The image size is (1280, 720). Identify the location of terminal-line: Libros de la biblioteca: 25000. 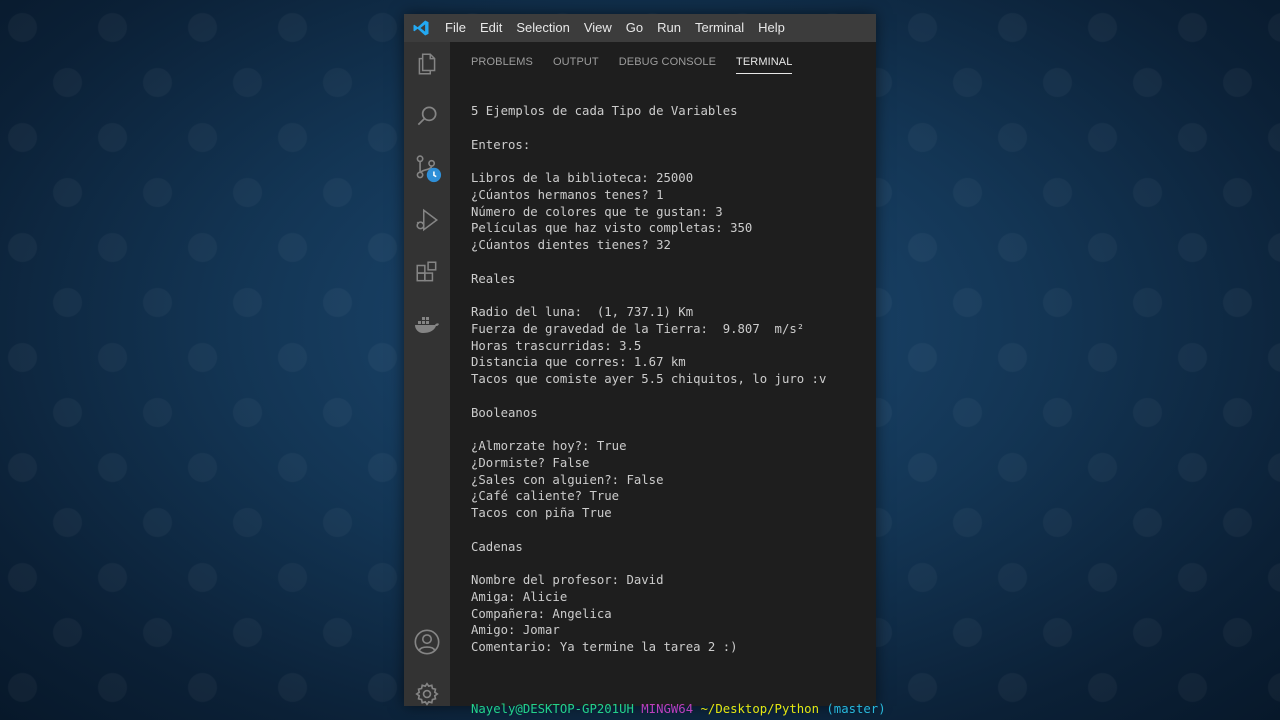
(582, 178).